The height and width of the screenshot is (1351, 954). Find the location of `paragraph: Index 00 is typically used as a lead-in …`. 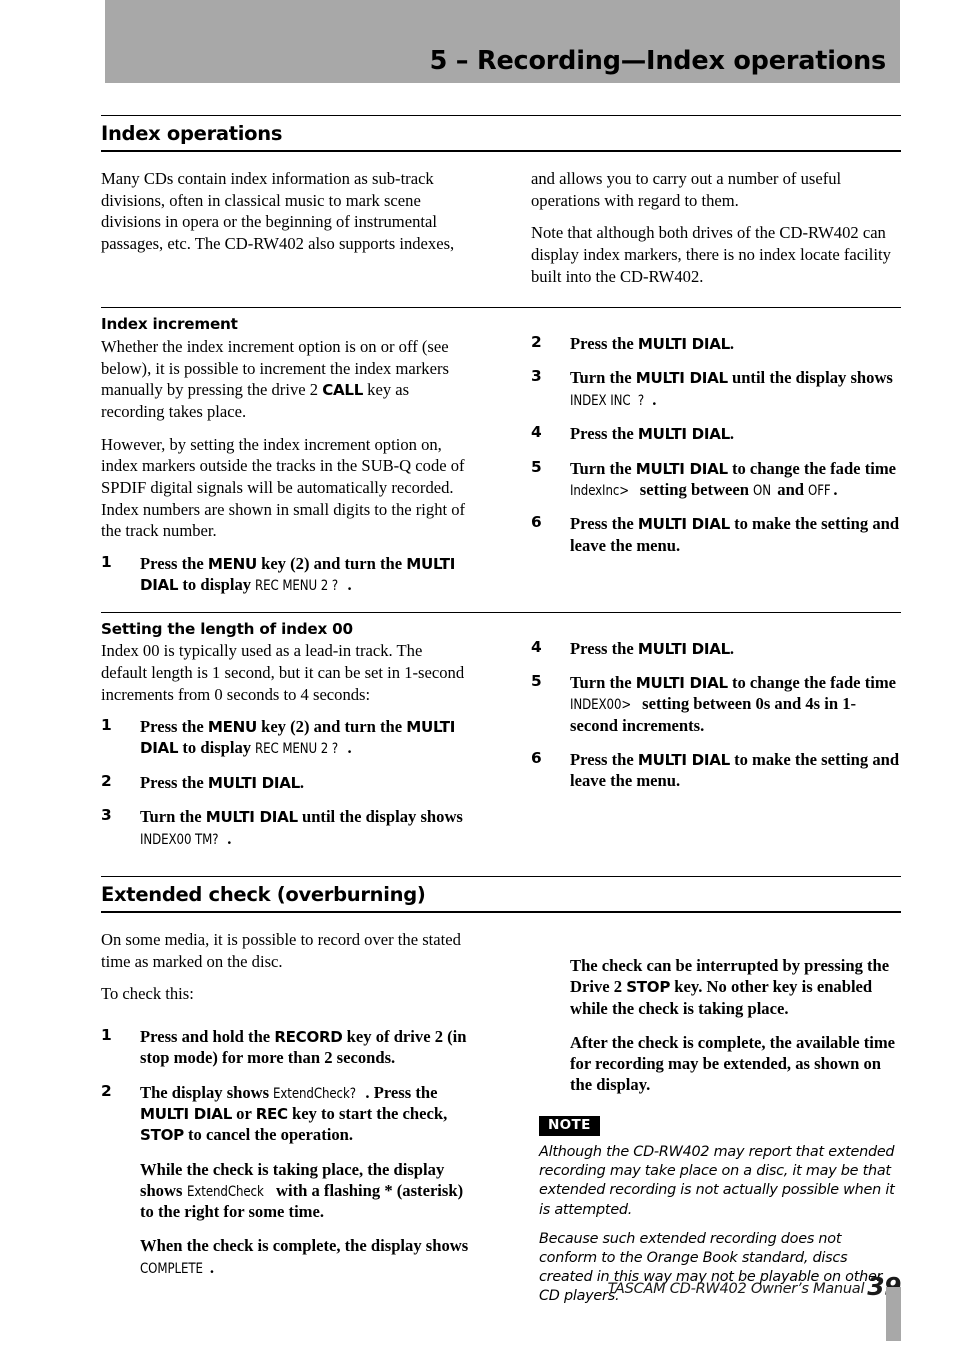

paragraph: Index 00 is typically used as a lead-in … is located at coordinates (283, 672).